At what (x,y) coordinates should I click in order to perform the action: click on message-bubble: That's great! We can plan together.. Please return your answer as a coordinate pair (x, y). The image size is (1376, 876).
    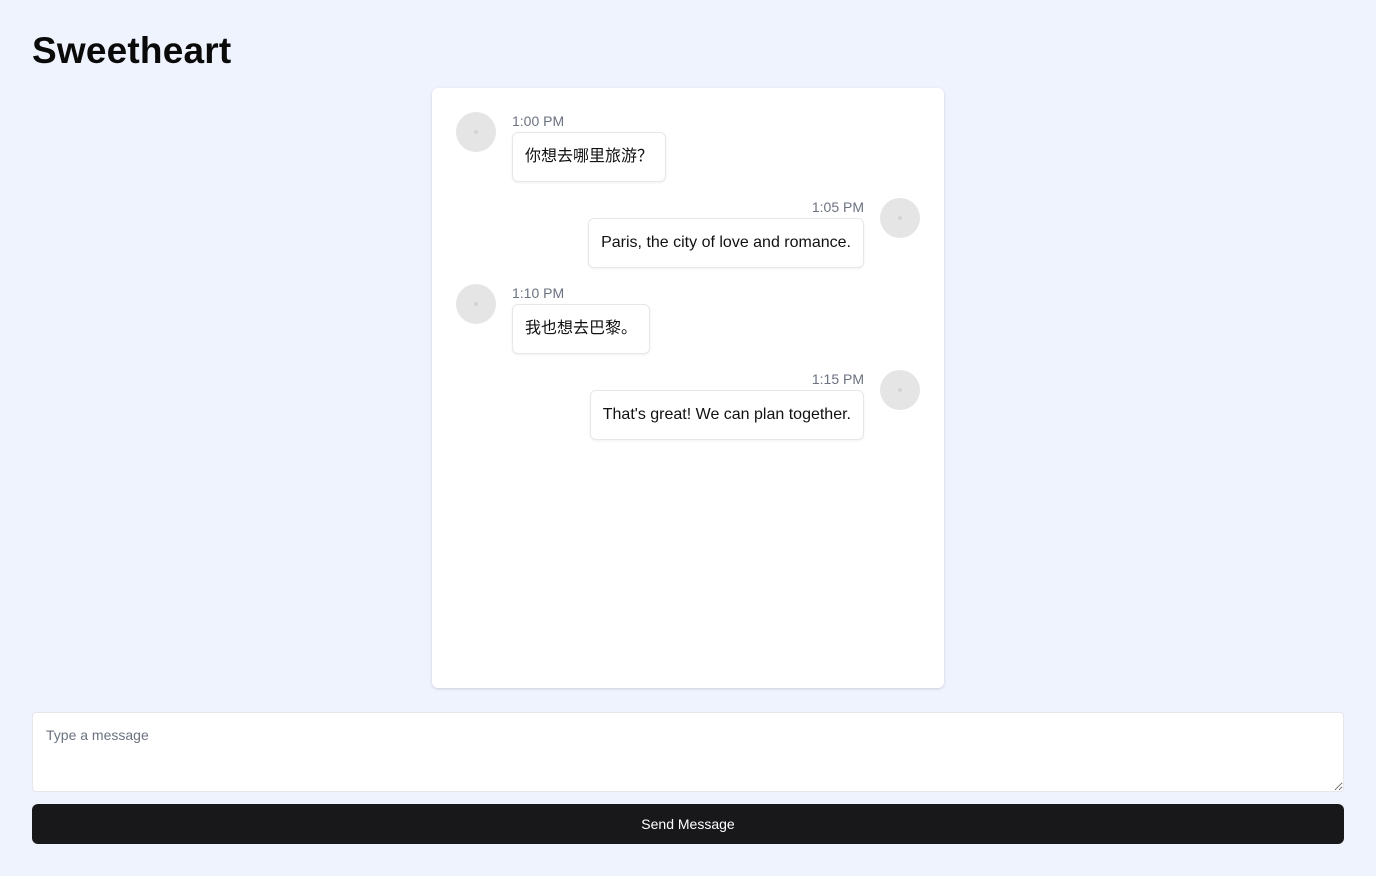
    Looking at the image, I should click on (726, 415).